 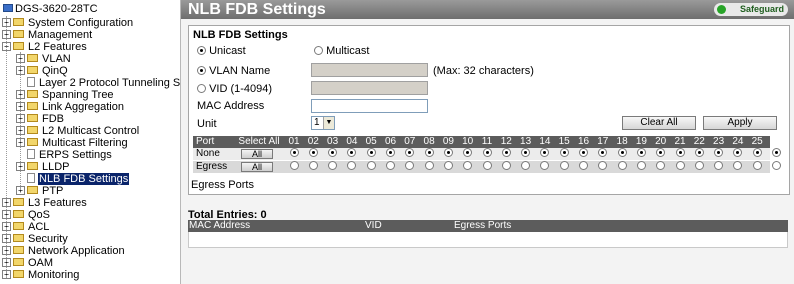 I want to click on tree-item-l2-features: − L2 Features, so click(x=45, y=47).